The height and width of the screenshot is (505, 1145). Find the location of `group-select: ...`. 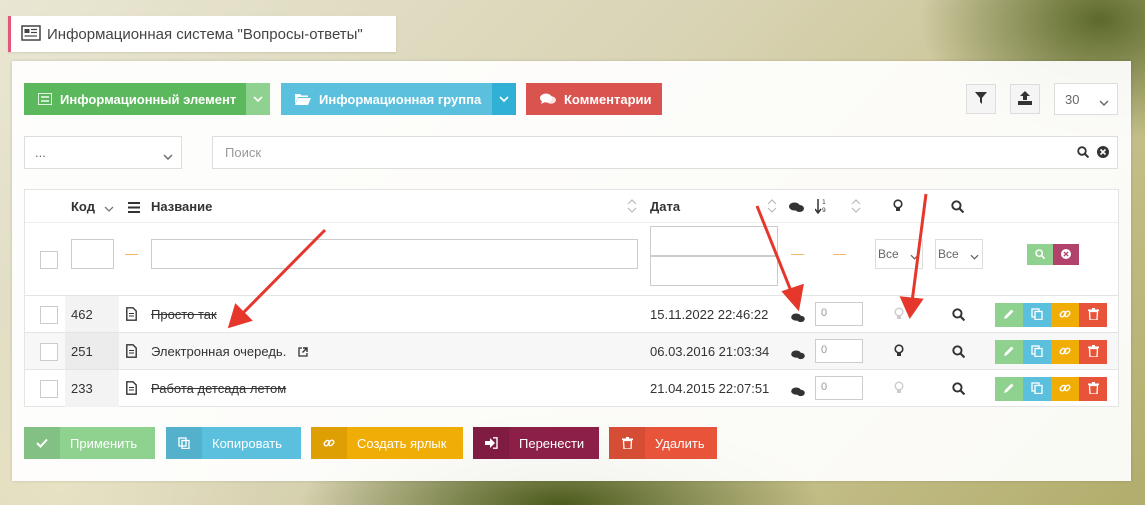

group-select: ... is located at coordinates (103, 152).